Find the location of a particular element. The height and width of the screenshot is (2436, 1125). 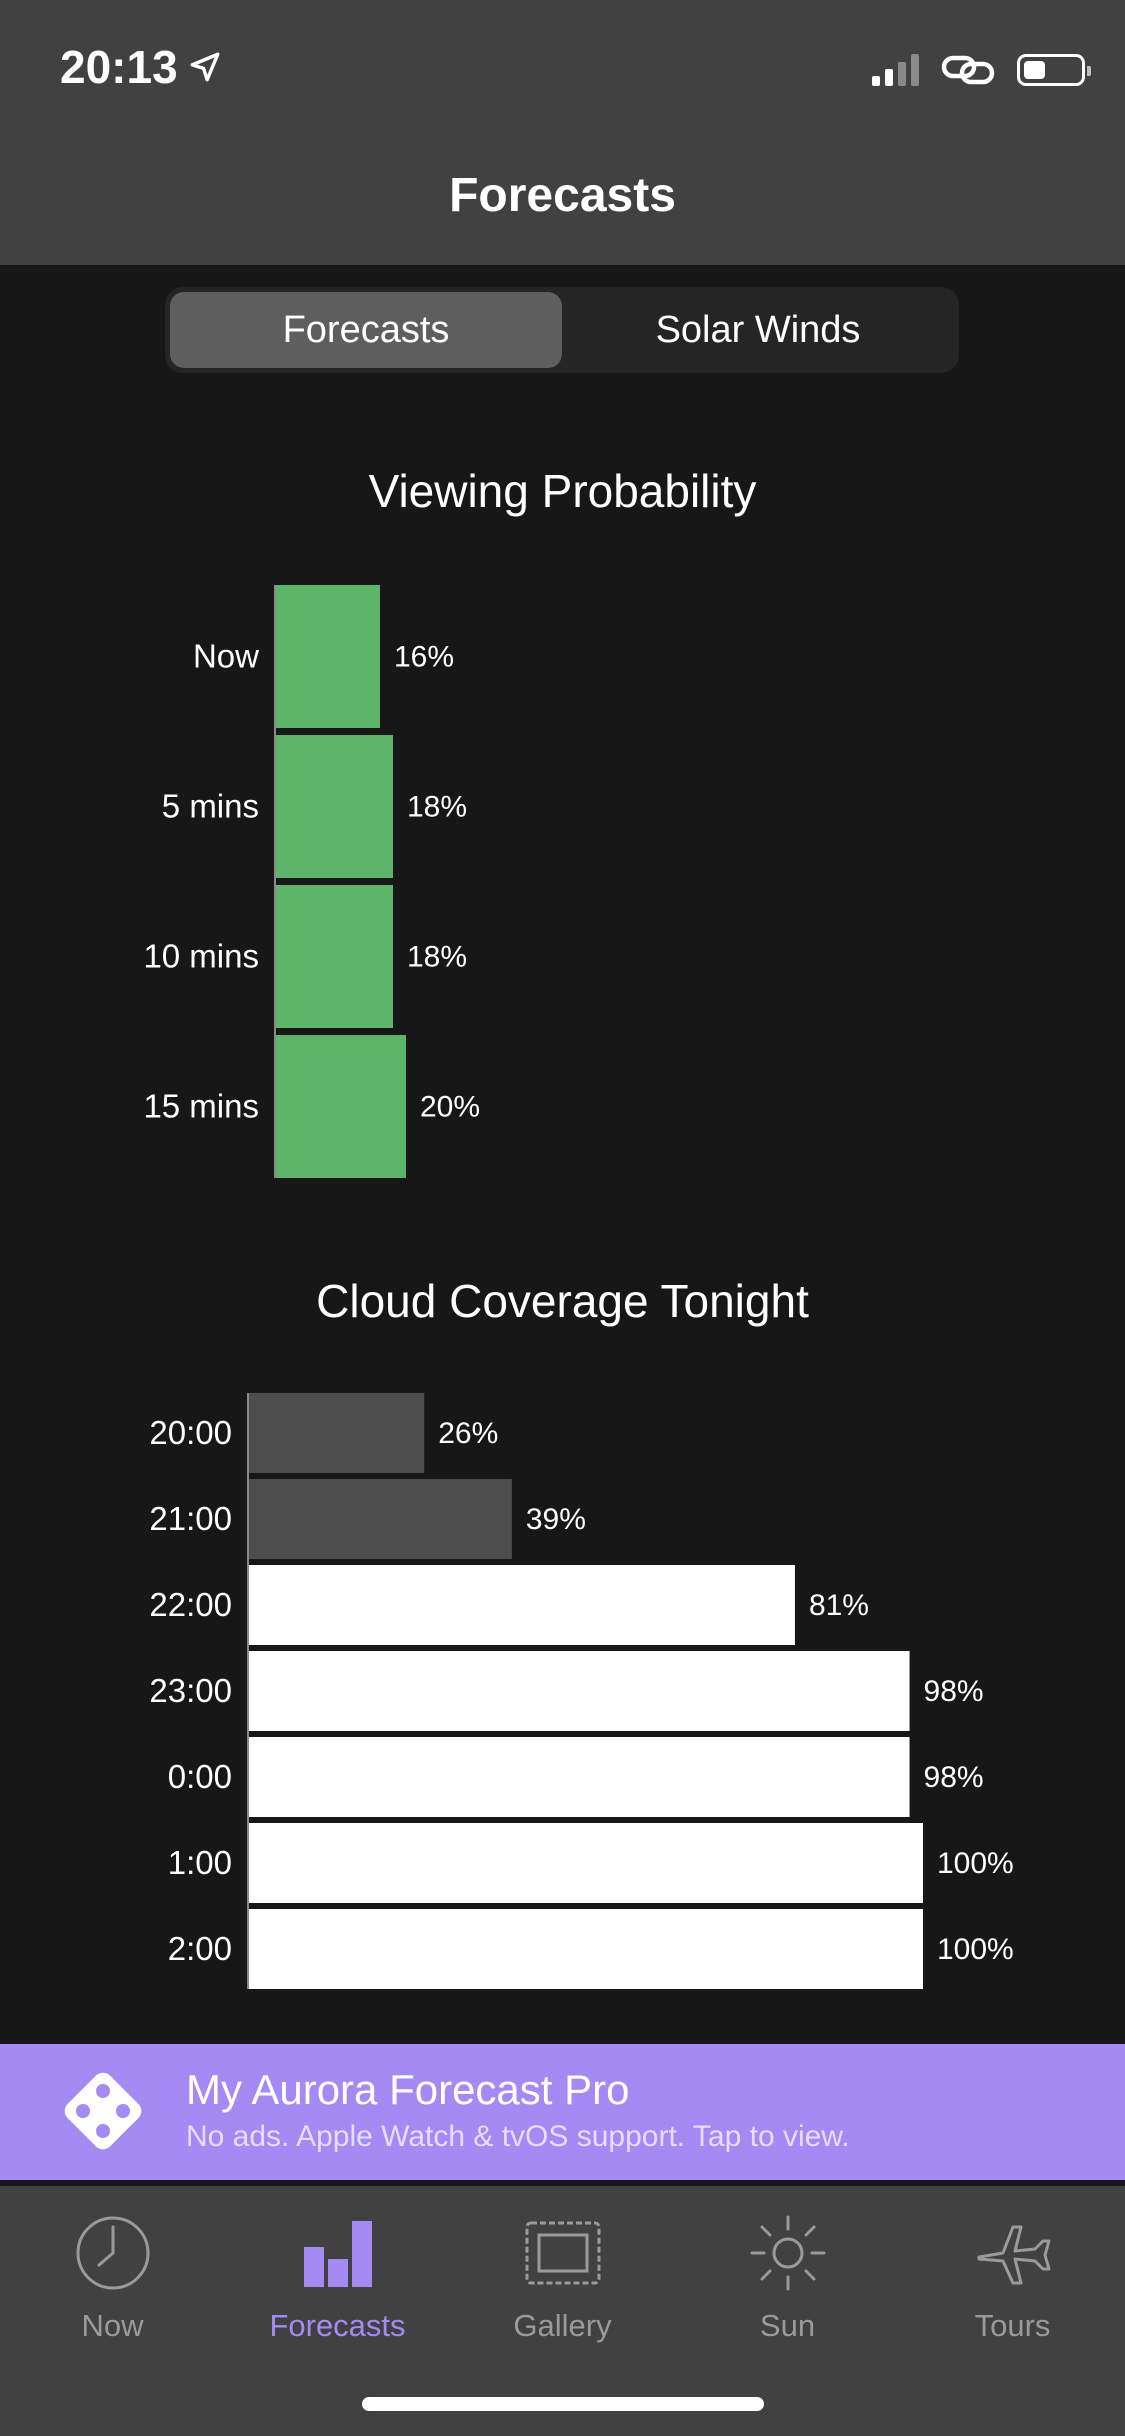

promo-title: My Aurora Forecast Pro is located at coordinates (408, 2089).